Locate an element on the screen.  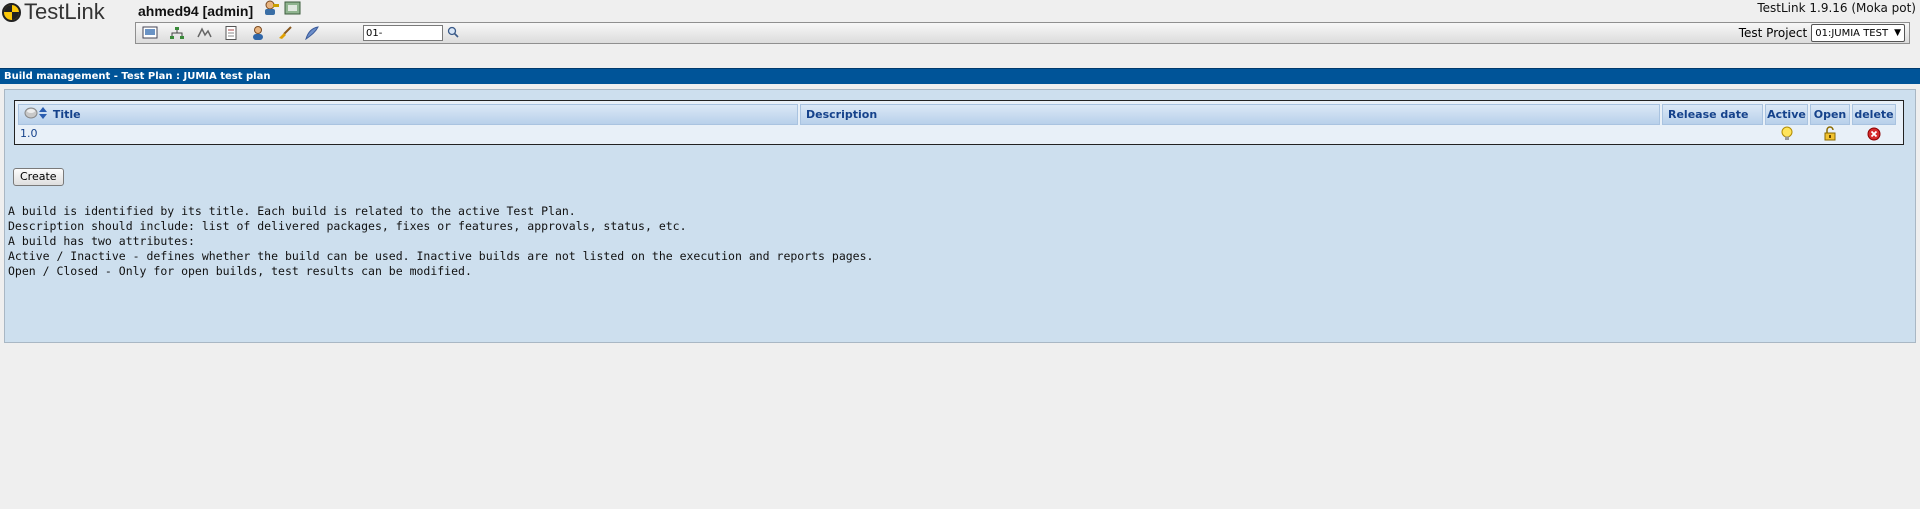
active-status-cell is located at coordinates (1786, 135).